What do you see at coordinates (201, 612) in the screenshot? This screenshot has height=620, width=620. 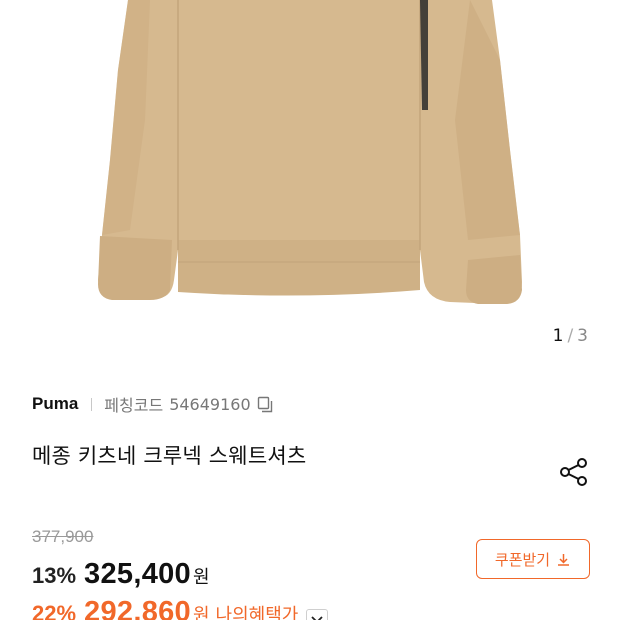 I see `best-currency-label: 원` at bounding box center [201, 612].